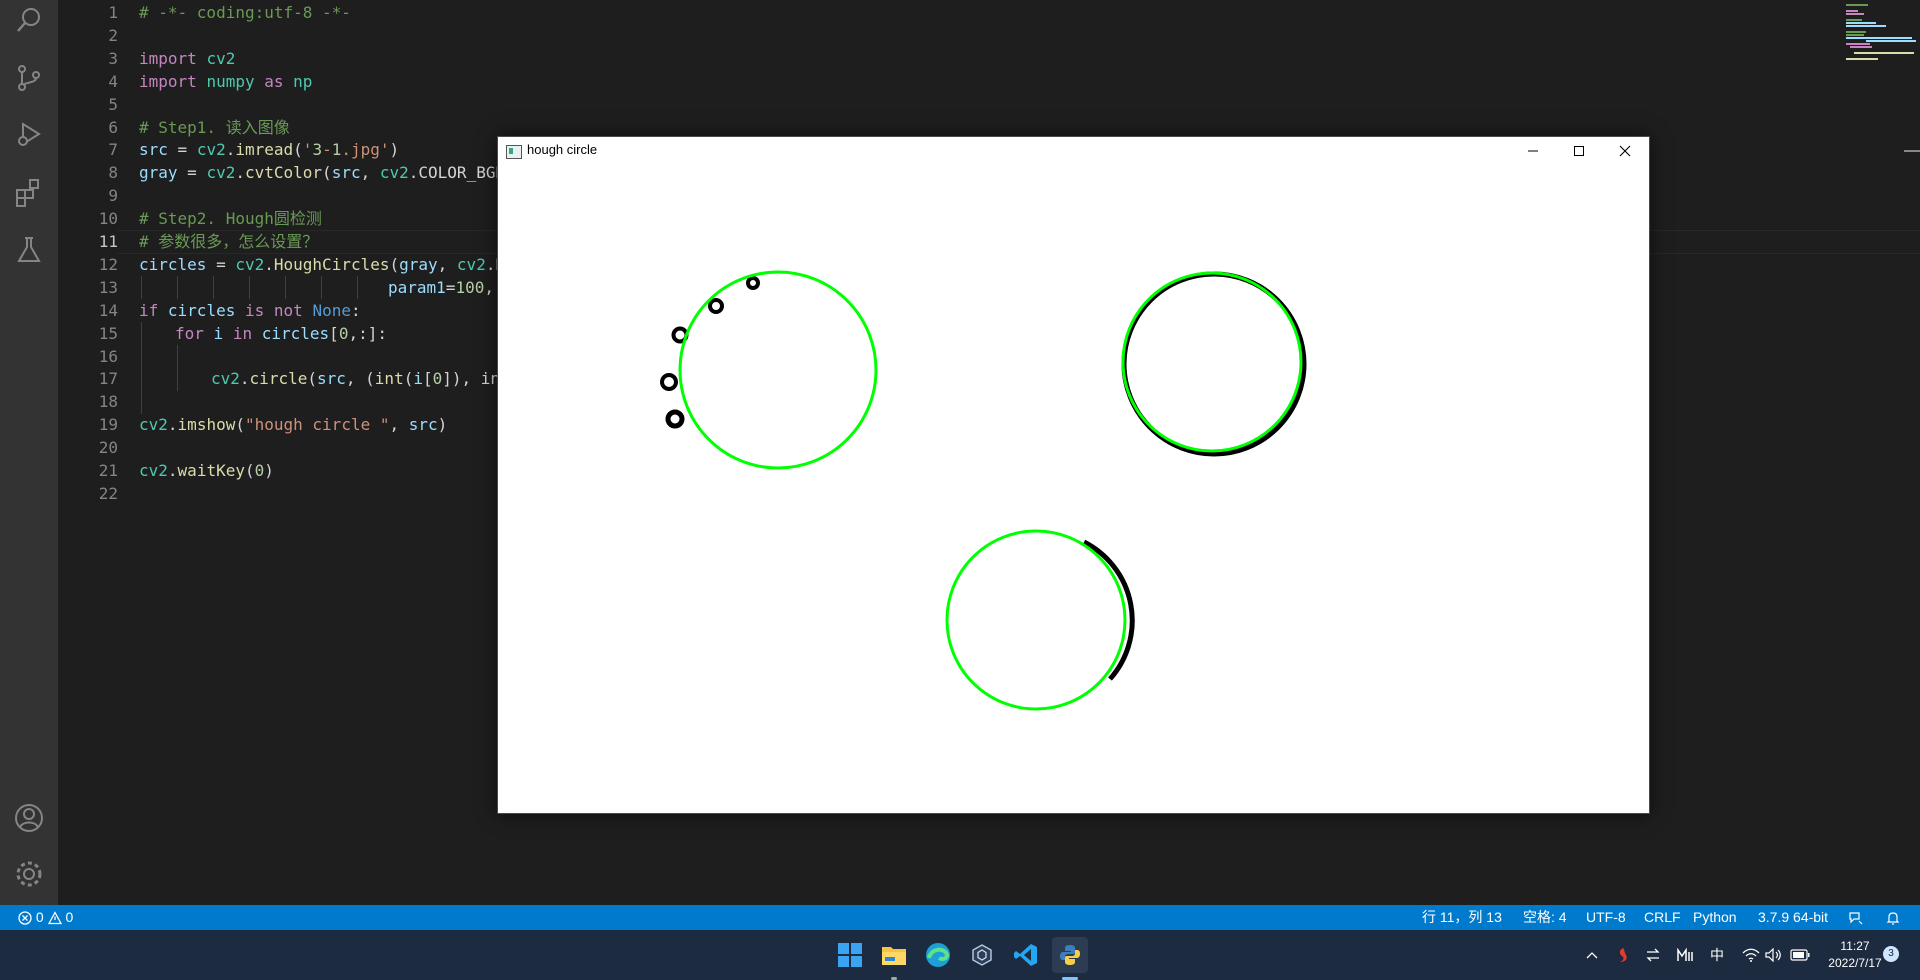 Image resolution: width=1920 pixels, height=980 pixels. Describe the element at coordinates (514, 152) in the screenshot. I see `window-app-icon` at that location.